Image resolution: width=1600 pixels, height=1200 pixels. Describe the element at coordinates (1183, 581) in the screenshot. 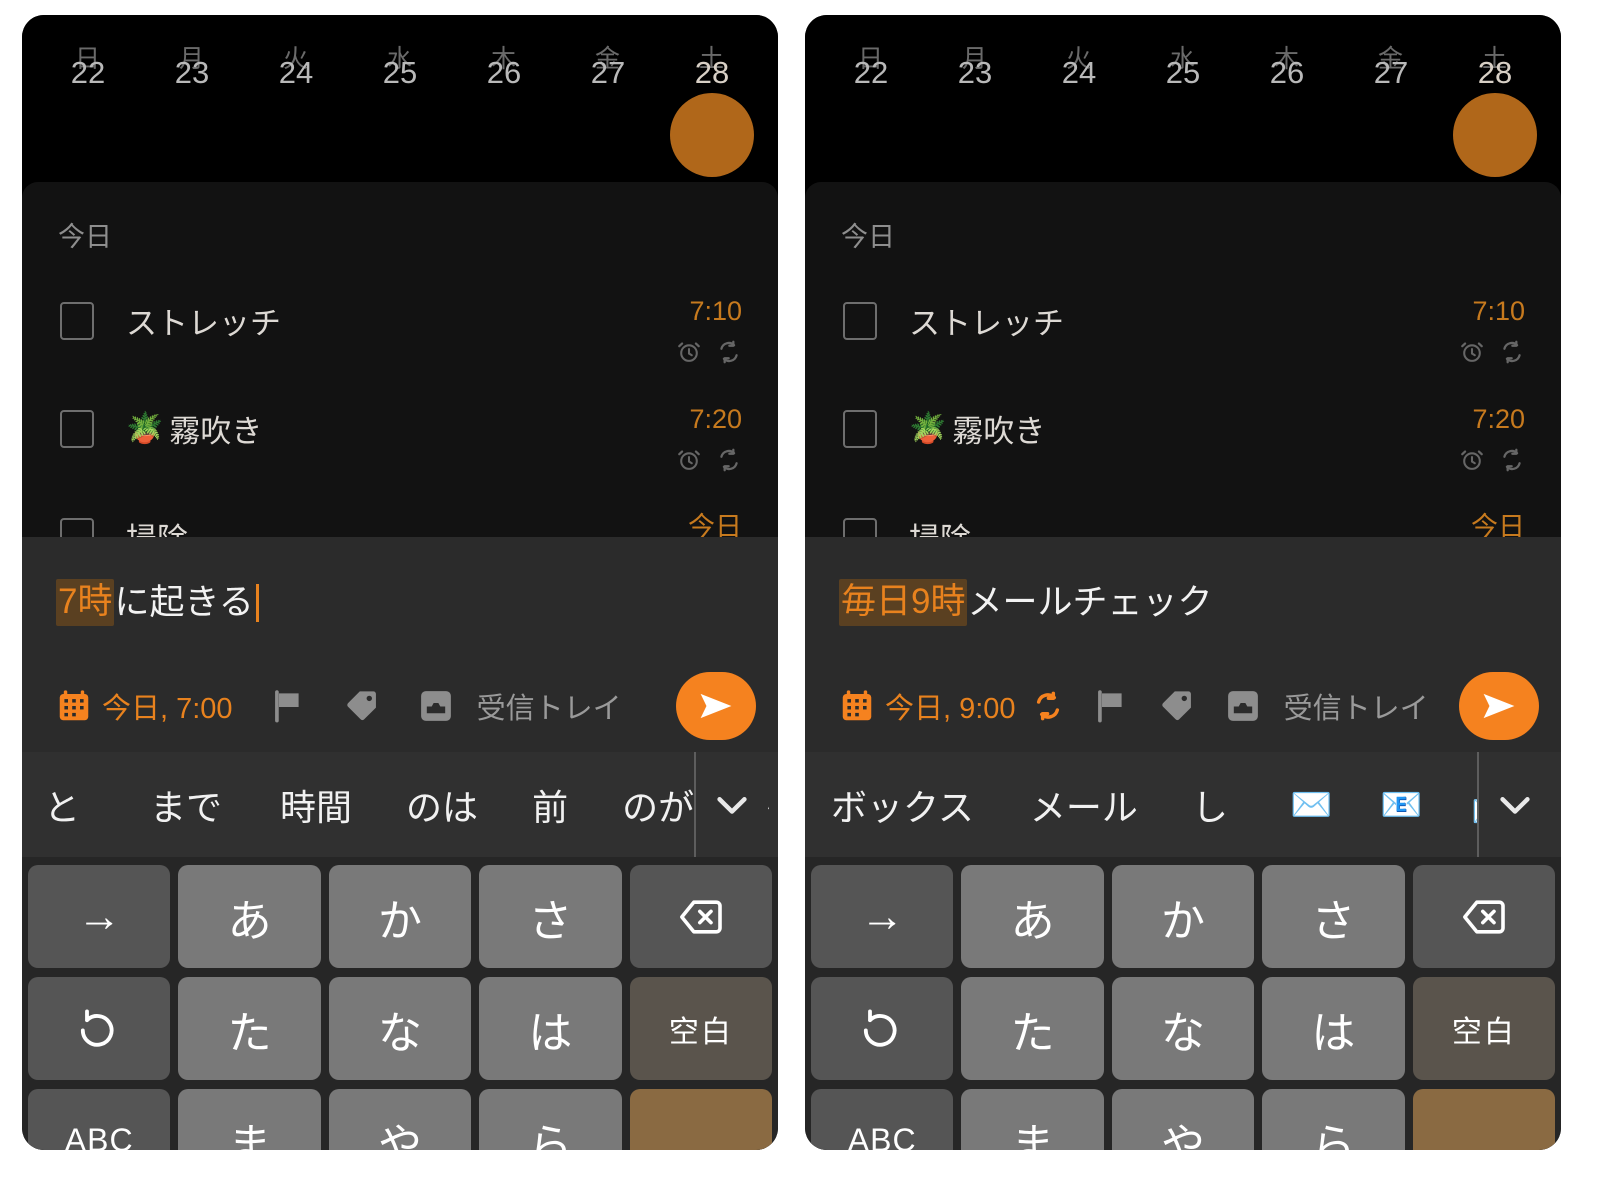

I see `quick-add-input: 毎日9時 メールチェック` at that location.